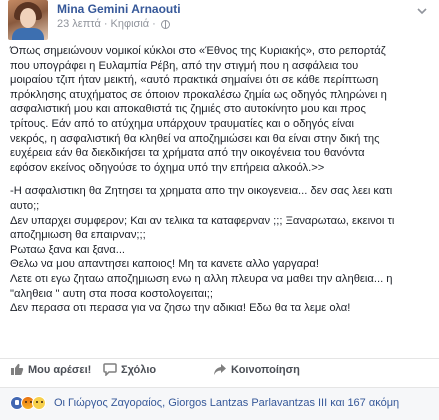 This screenshot has height=420, width=439. Describe the element at coordinates (110, 369) in the screenshot. I see `comment-icon` at that location.